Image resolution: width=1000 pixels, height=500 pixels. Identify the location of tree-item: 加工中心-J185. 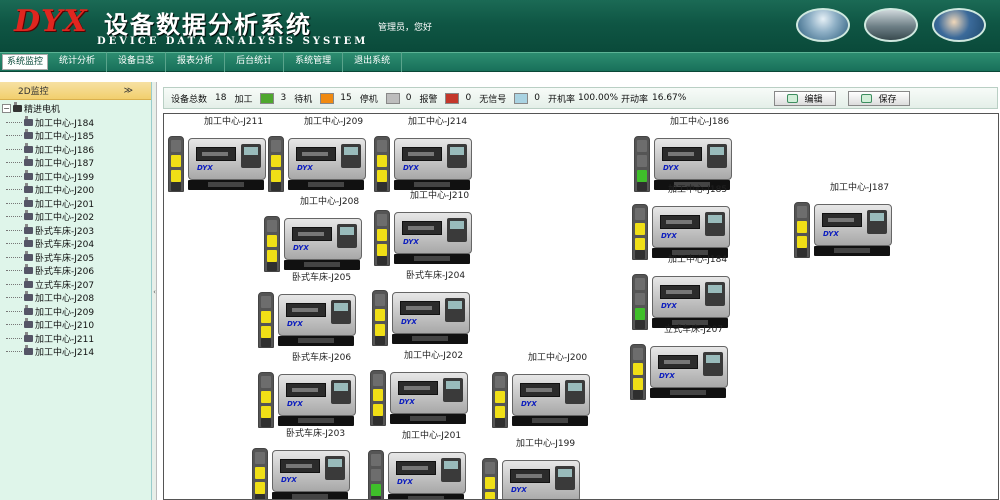
(76, 136).